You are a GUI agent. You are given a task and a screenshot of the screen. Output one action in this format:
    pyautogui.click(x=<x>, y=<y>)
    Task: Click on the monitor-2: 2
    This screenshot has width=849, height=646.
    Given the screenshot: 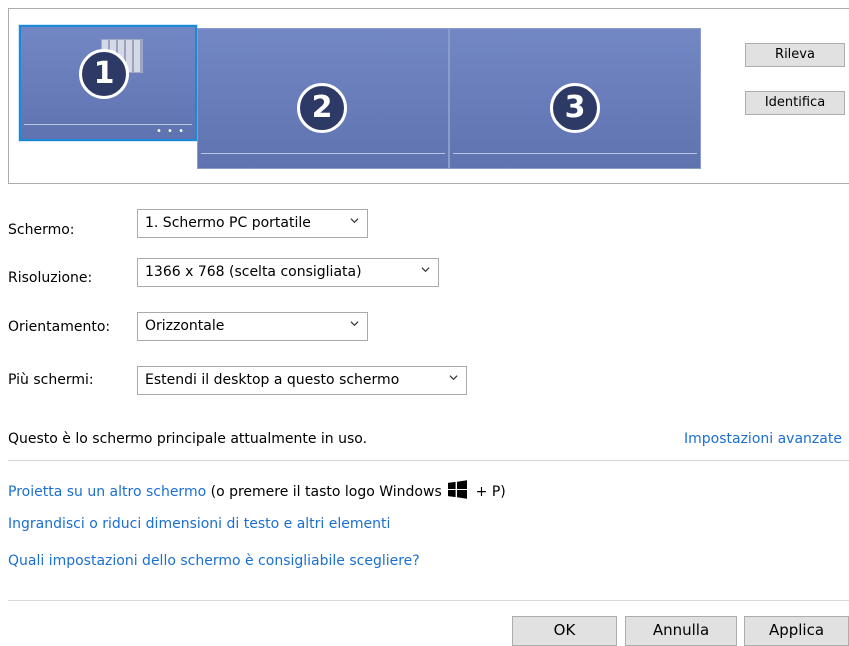 What is the action you would take?
    pyautogui.click(x=323, y=98)
    